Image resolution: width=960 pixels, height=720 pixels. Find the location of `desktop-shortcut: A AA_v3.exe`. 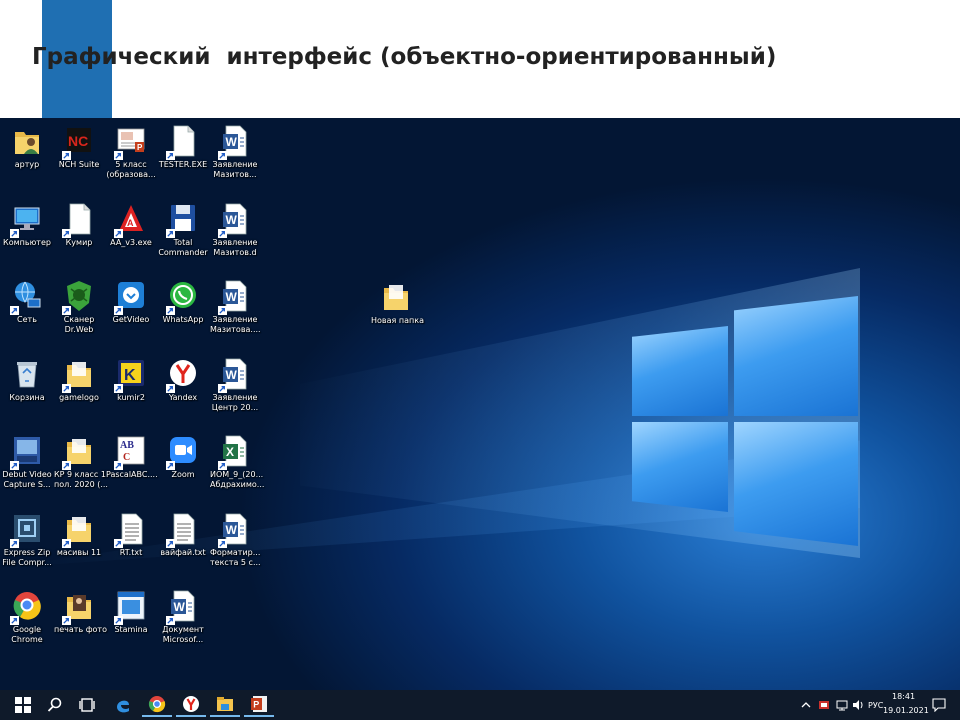

desktop-shortcut: A AA_v3.exe is located at coordinates (131, 225).